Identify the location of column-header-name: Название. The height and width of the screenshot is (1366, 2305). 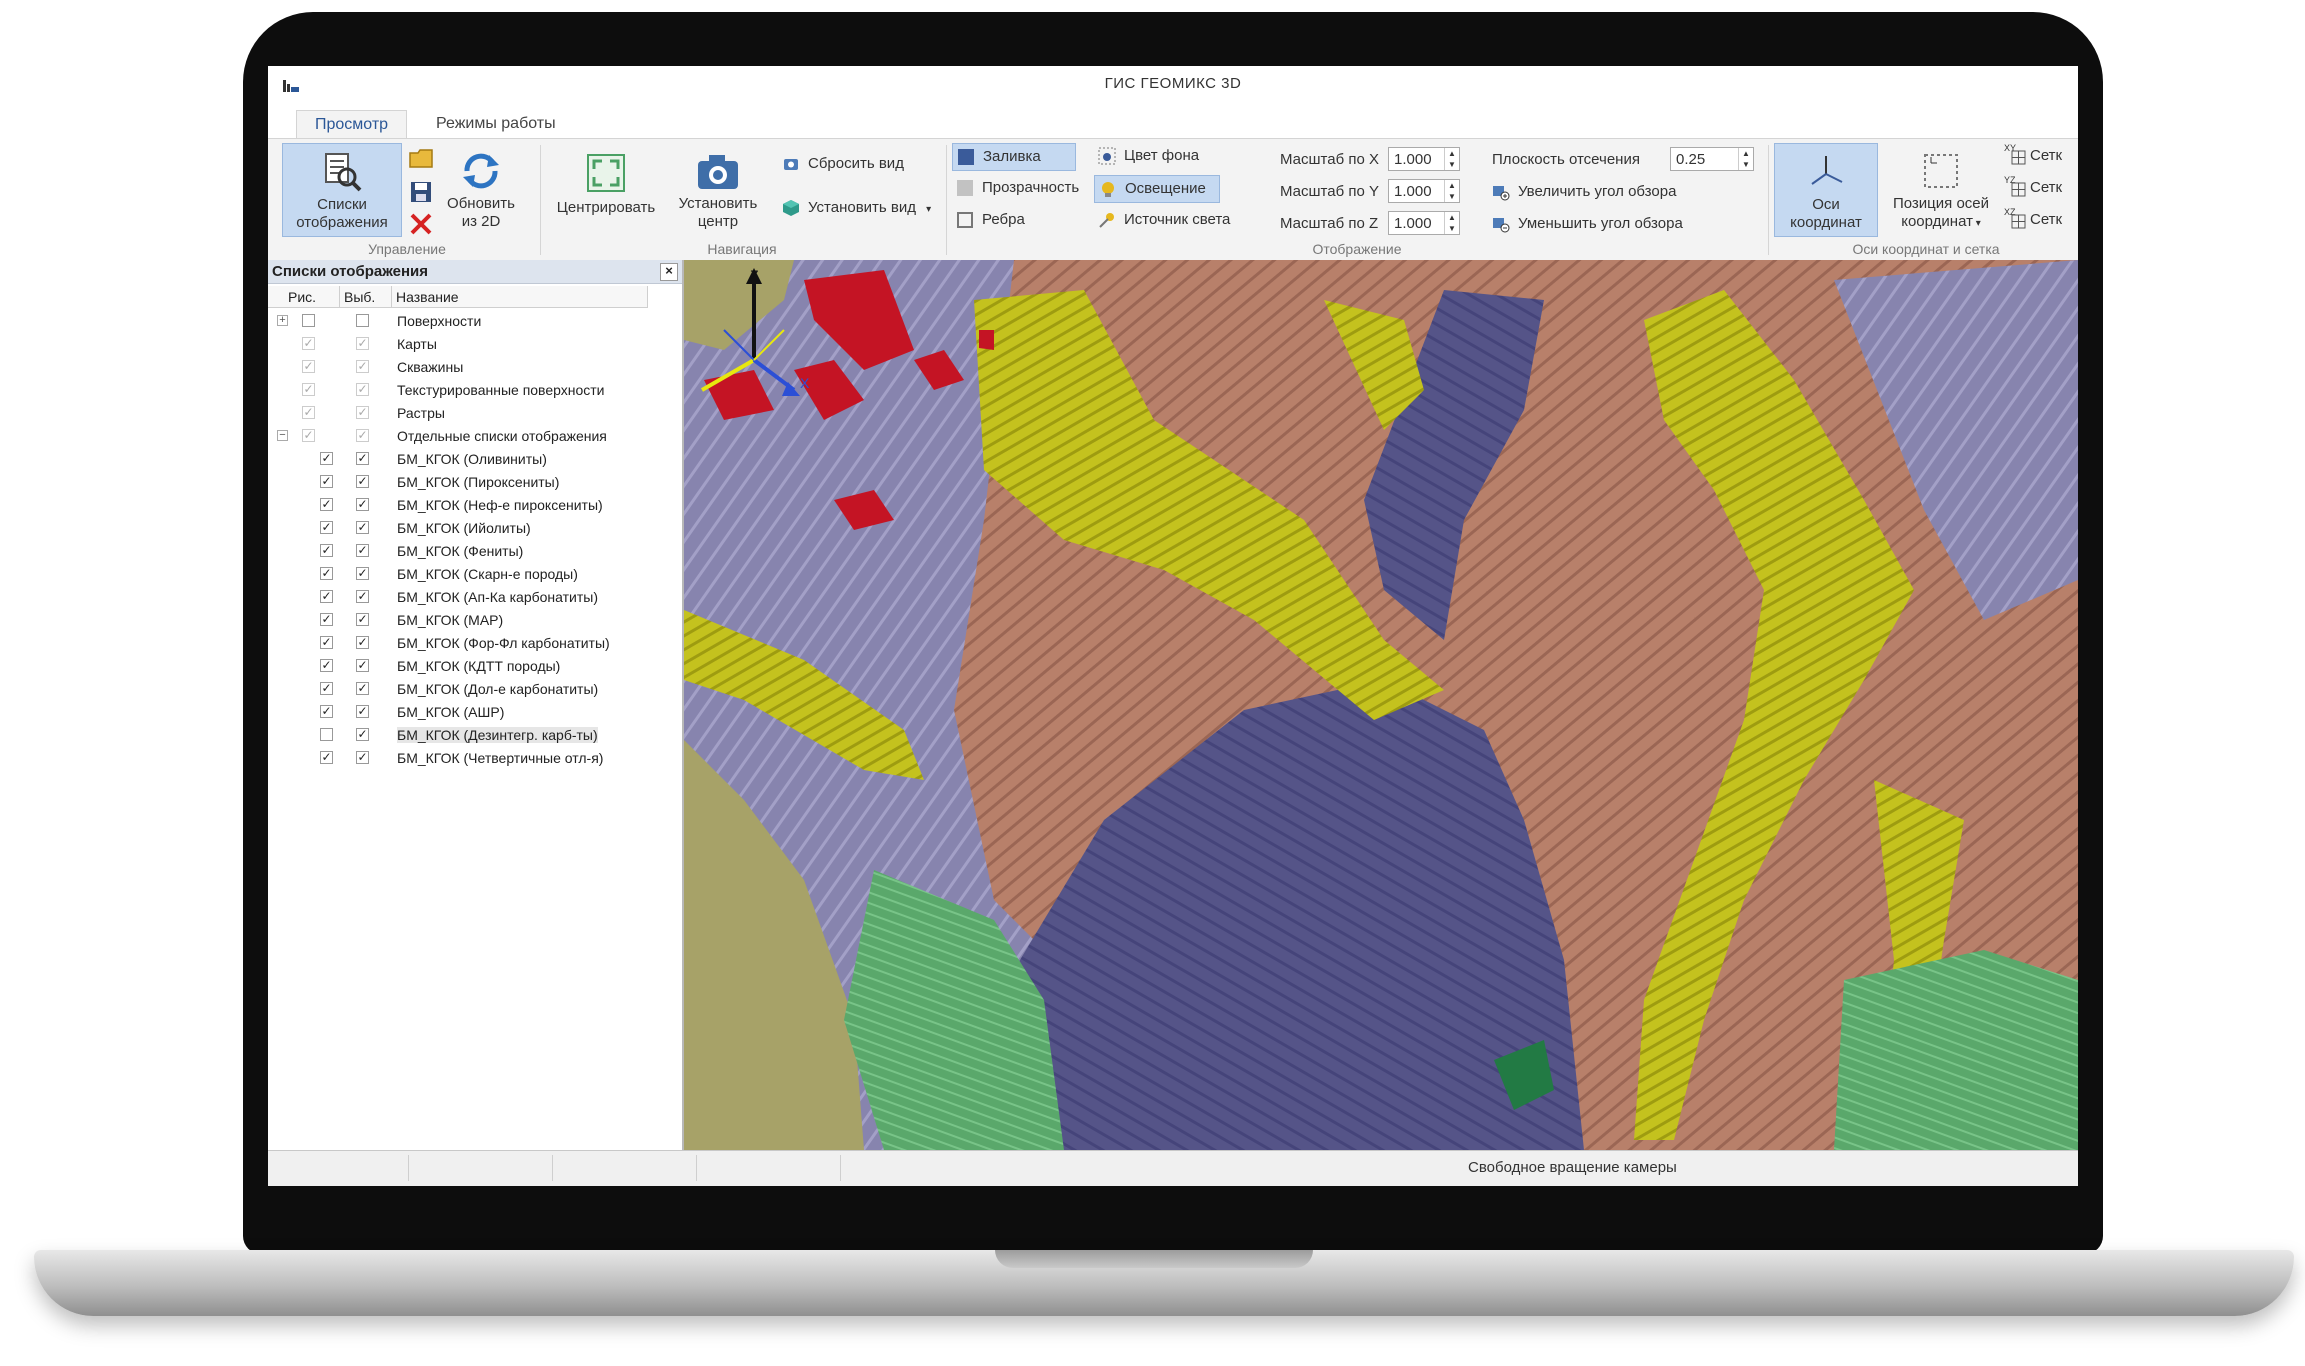
(520, 297).